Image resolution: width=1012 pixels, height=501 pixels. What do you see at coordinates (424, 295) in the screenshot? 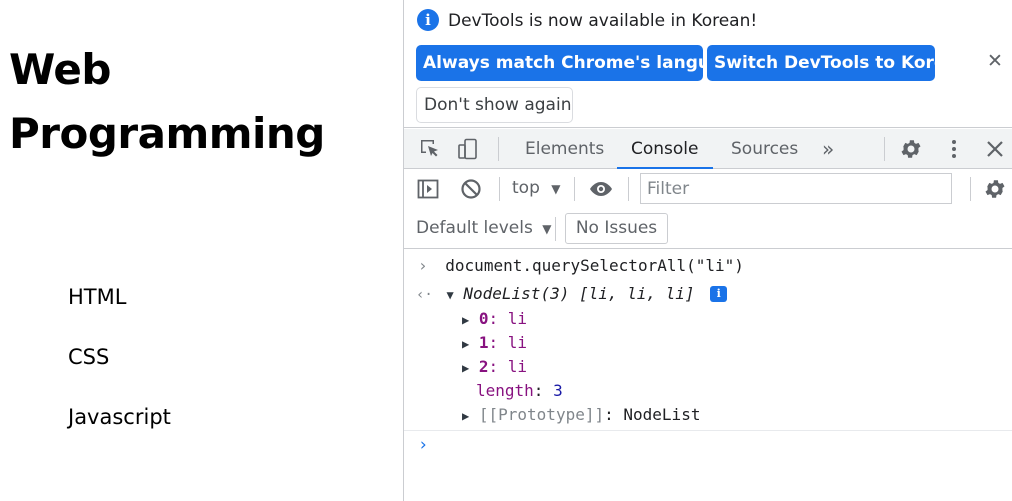
I see `result-arrow-icon: ‹·` at bounding box center [424, 295].